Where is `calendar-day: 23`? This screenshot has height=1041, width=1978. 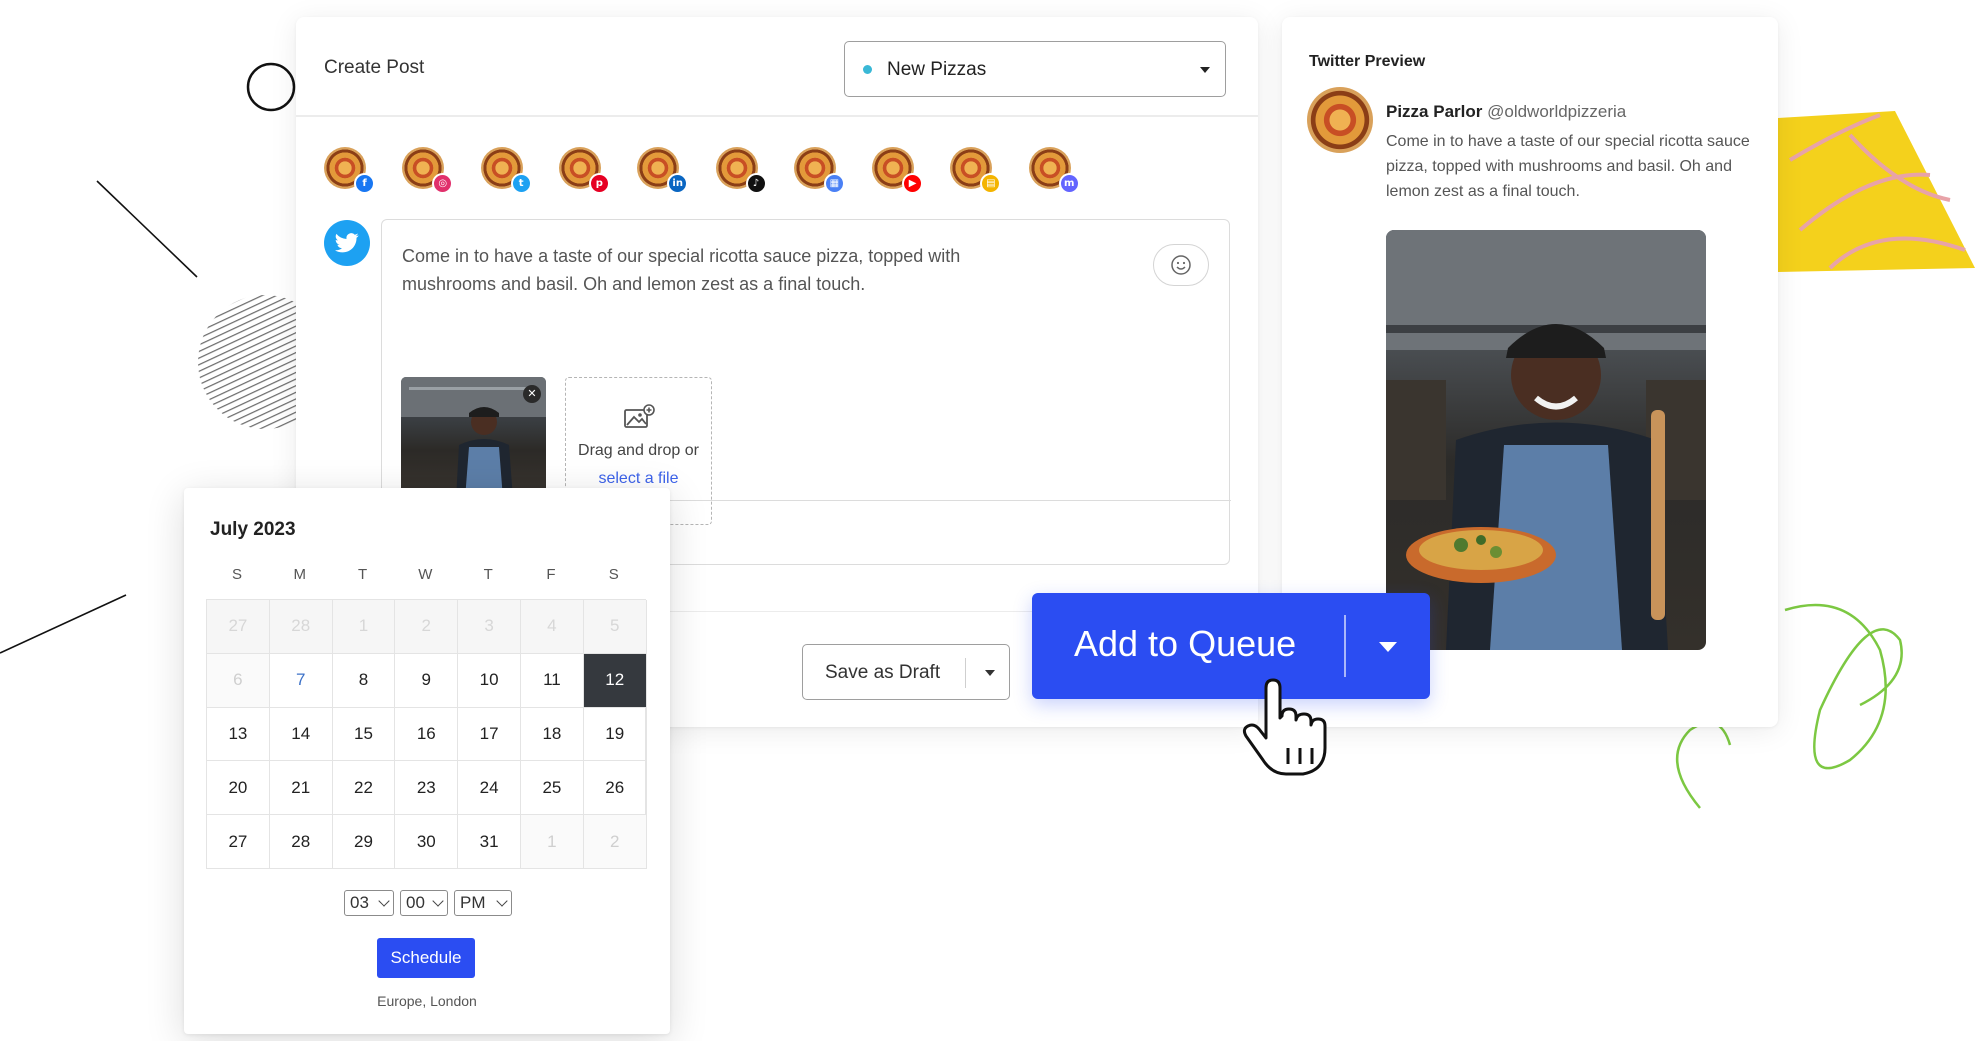 calendar-day: 23 is located at coordinates (427, 788).